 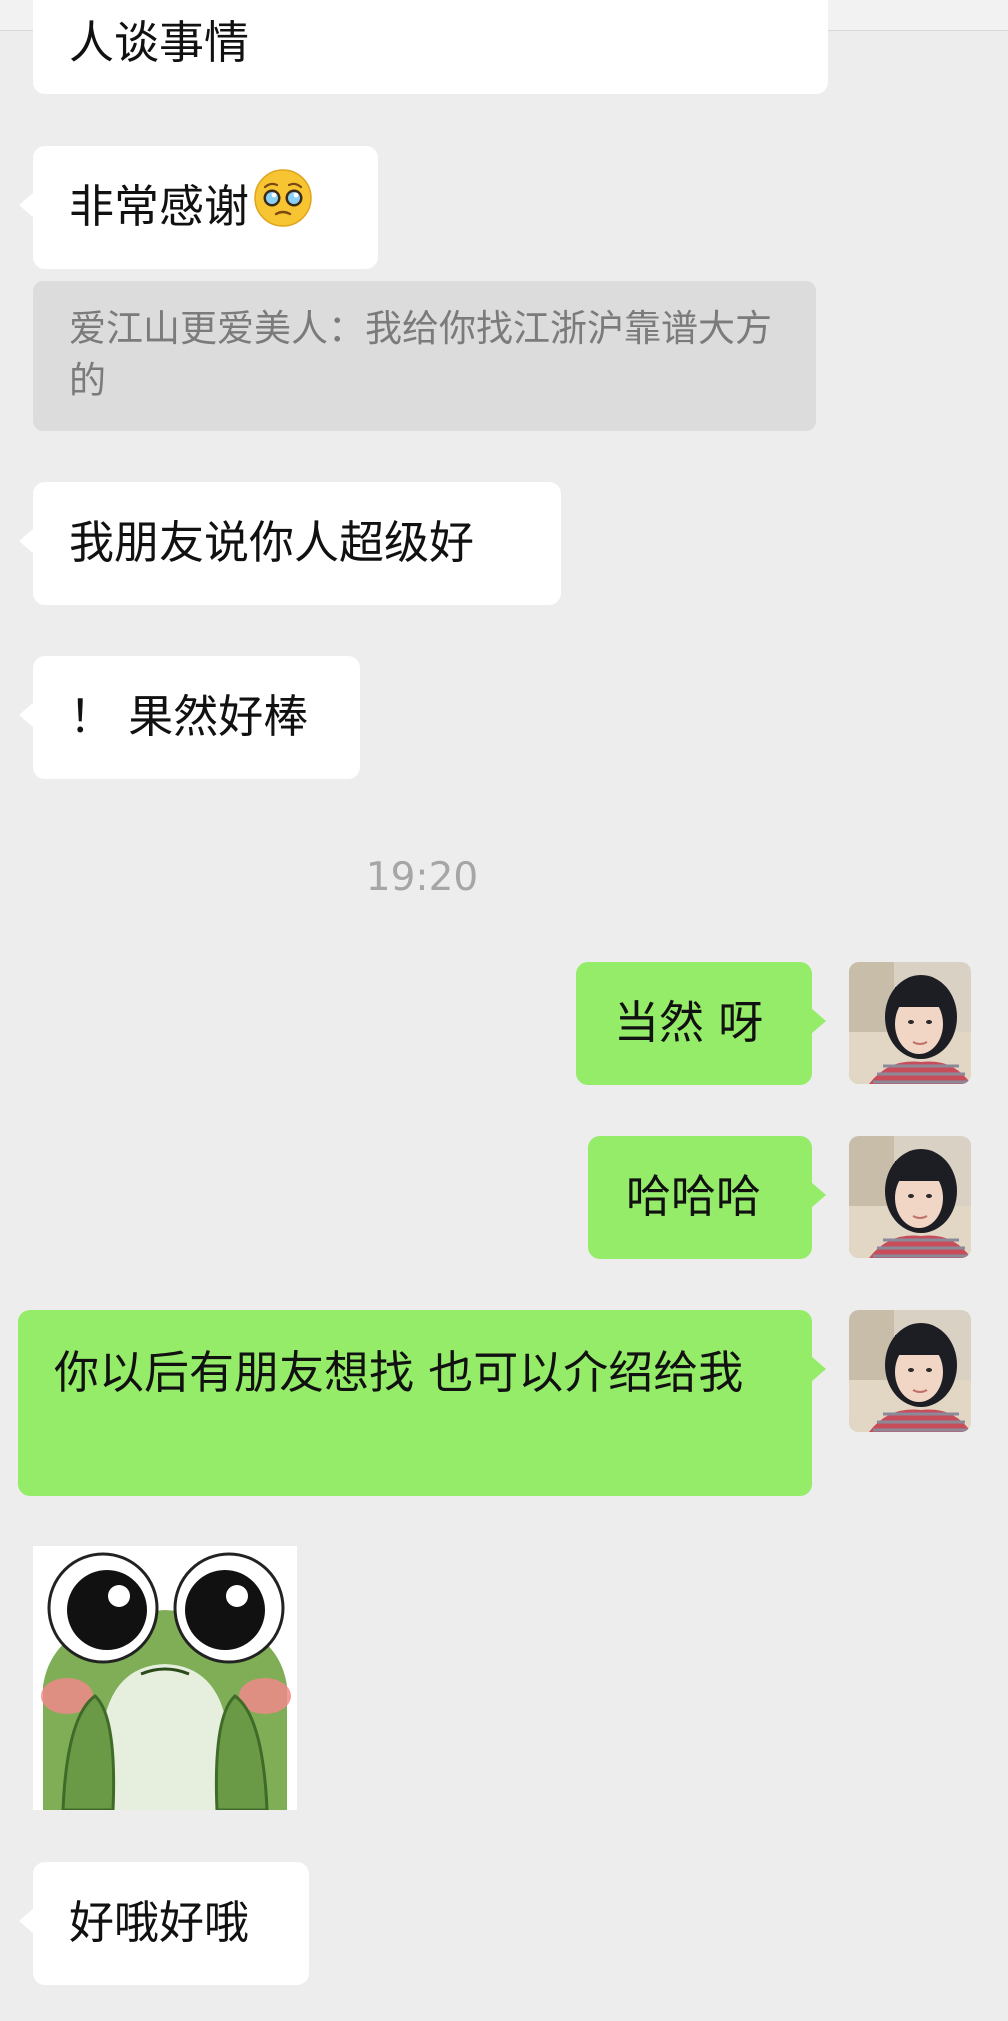 What do you see at coordinates (422, 877) in the screenshot?
I see `message-timestamp: 19:20` at bounding box center [422, 877].